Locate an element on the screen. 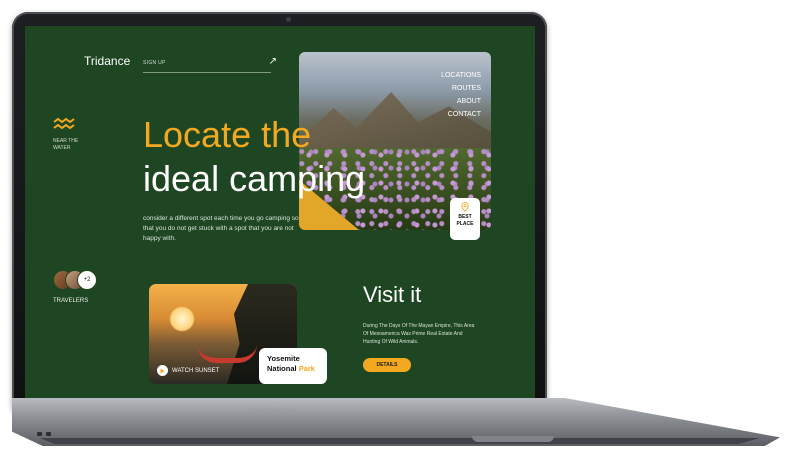  play-icon is located at coordinates (162, 370).